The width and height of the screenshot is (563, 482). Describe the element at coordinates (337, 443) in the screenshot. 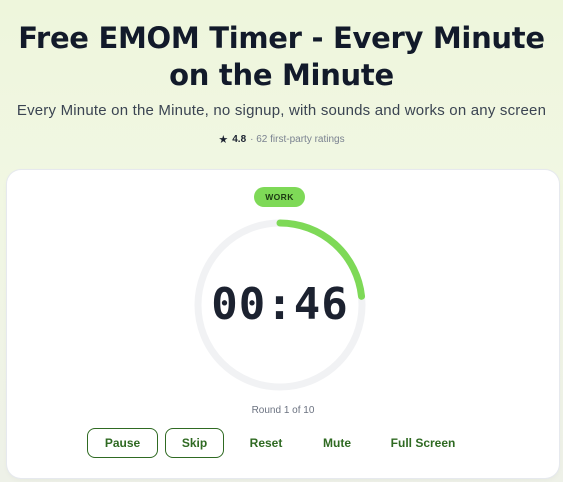

I see `mute-button: Mute` at that location.